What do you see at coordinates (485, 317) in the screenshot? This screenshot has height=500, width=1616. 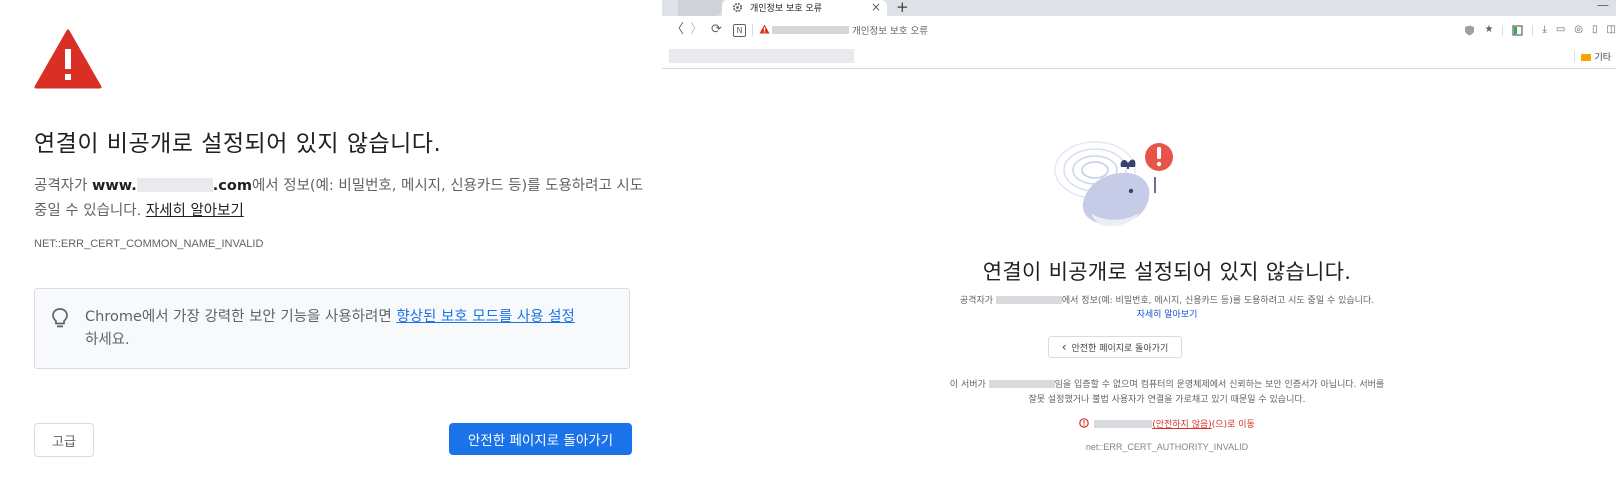 I see `enable-enhanced-protection-link: 향상된 보호 모드를 사용 설정` at bounding box center [485, 317].